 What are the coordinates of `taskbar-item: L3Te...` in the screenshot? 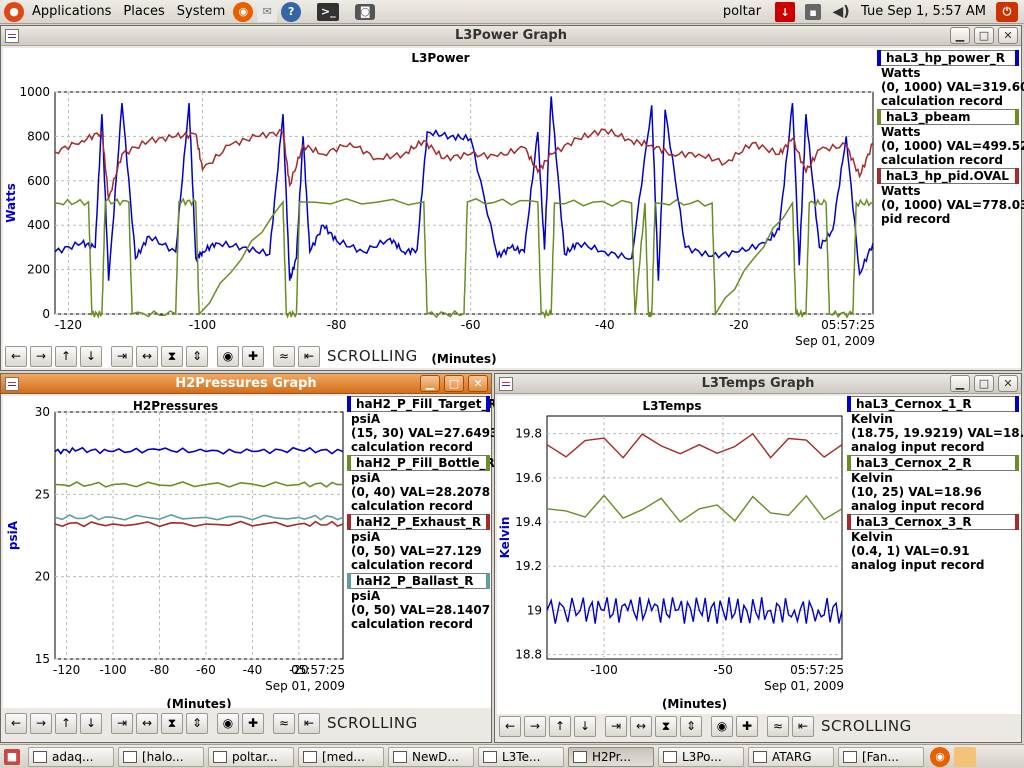 It's located at (521, 756).